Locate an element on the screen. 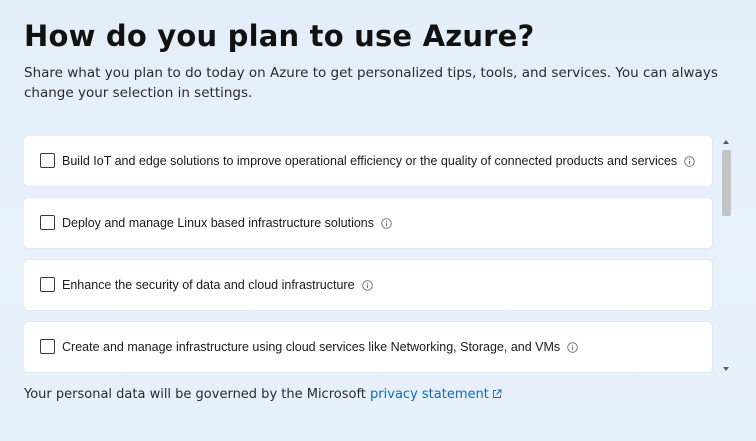 This screenshot has width=756, height=441. scrollbar-thumb is located at coordinates (726, 183).